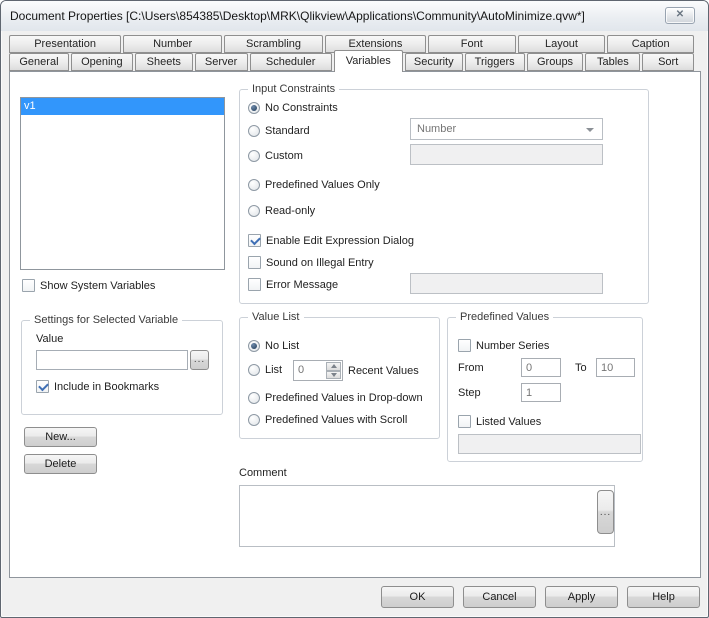  Describe the element at coordinates (506, 154) in the screenshot. I see `custom-constraint-field` at that location.